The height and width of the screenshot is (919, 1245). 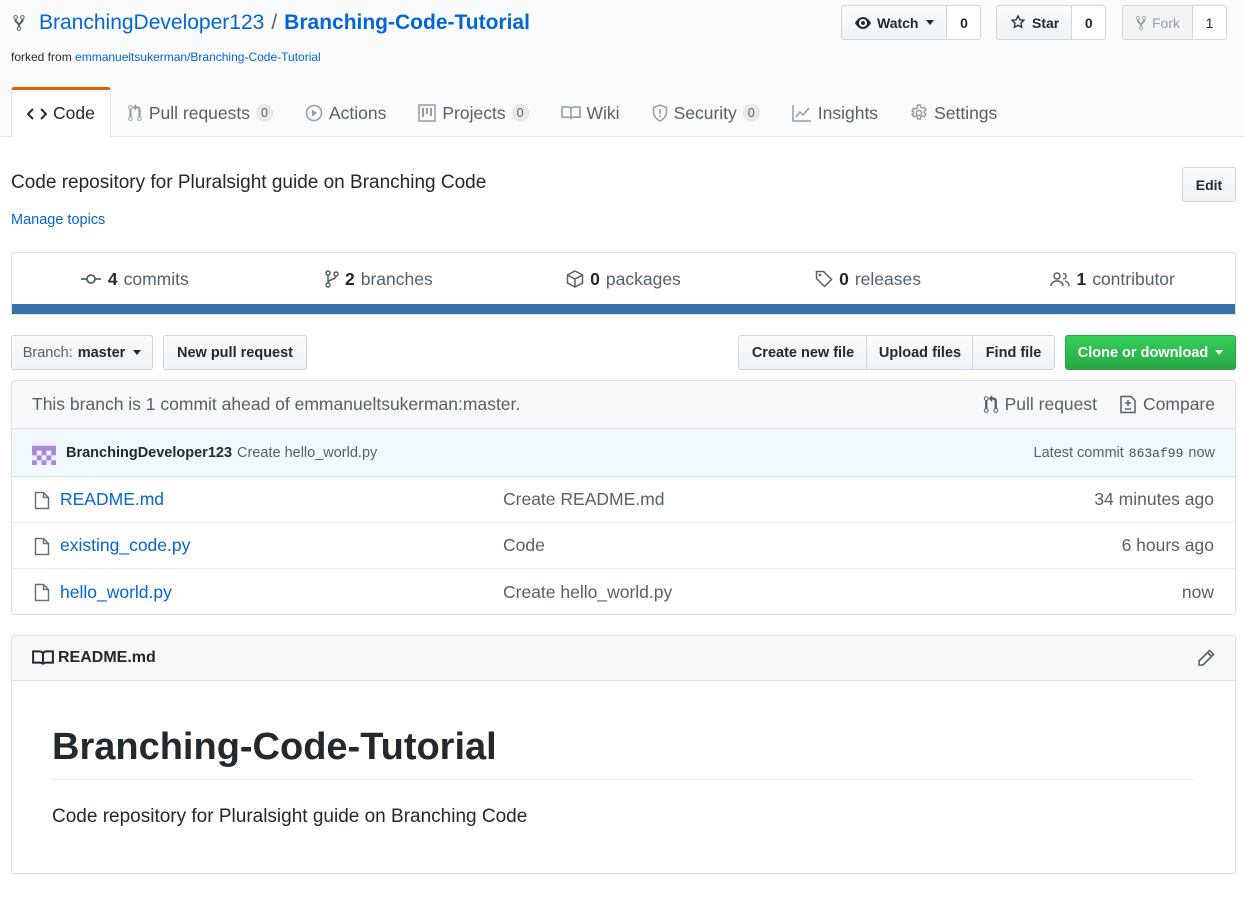 I want to click on pencil-icon, so click(x=1206, y=658).